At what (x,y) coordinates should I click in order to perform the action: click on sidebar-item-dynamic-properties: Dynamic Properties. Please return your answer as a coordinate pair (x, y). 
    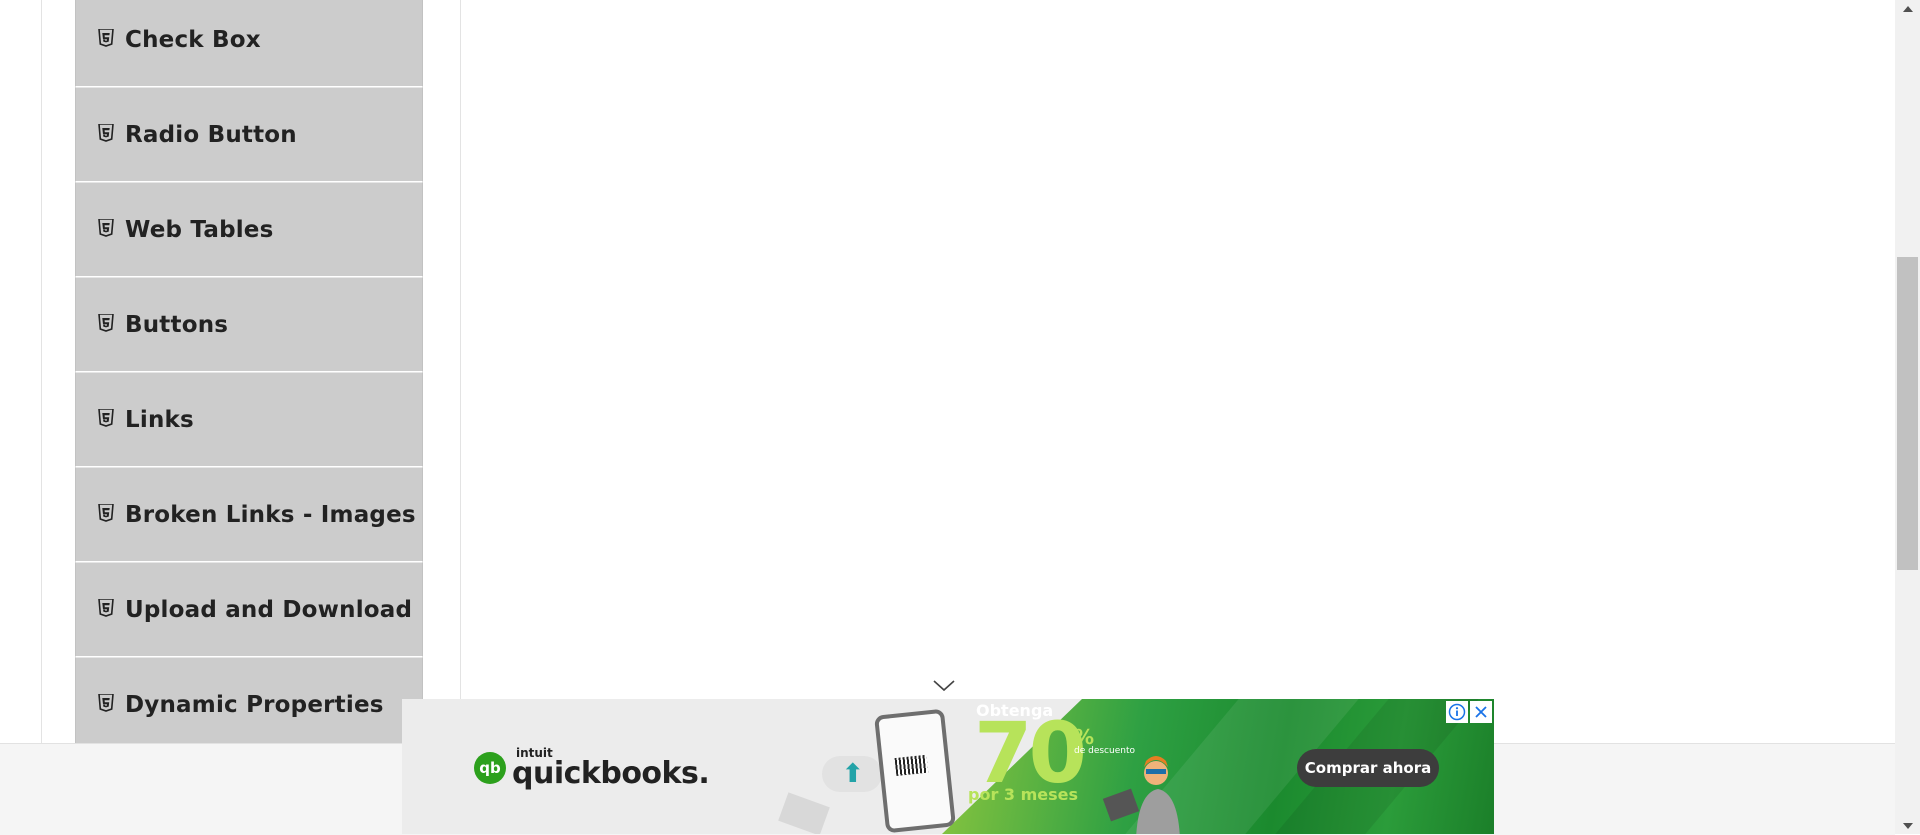
    Looking at the image, I should click on (249, 704).